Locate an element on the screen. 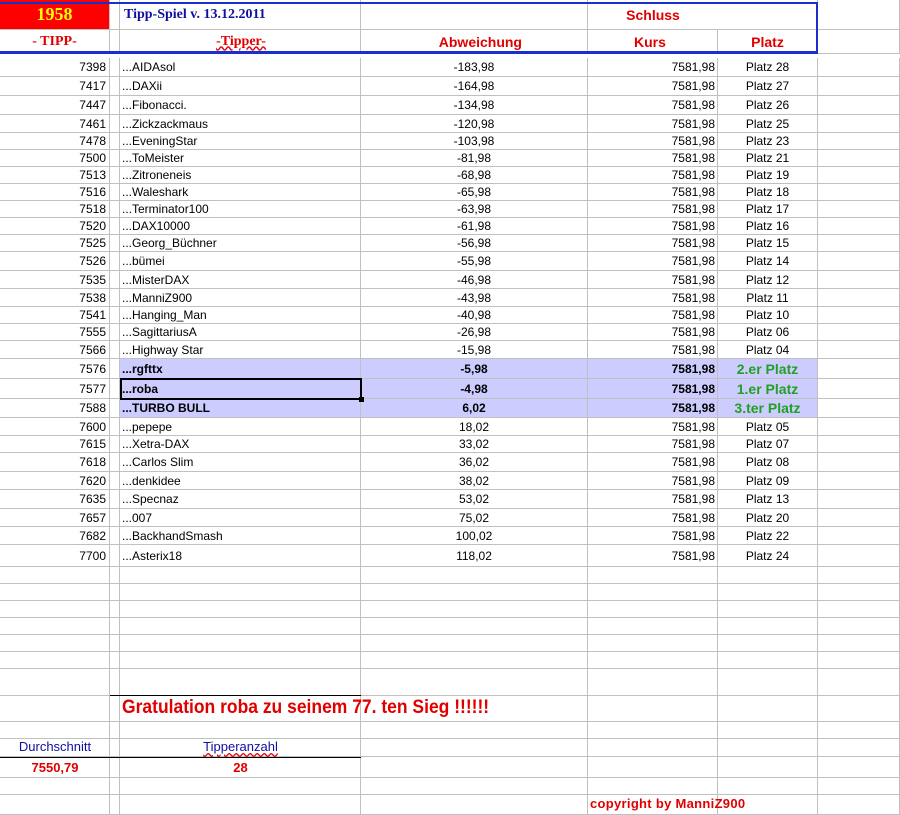 Image resolution: width=900 pixels, height=815 pixels. platz-value: Platz 09 is located at coordinates (768, 480).